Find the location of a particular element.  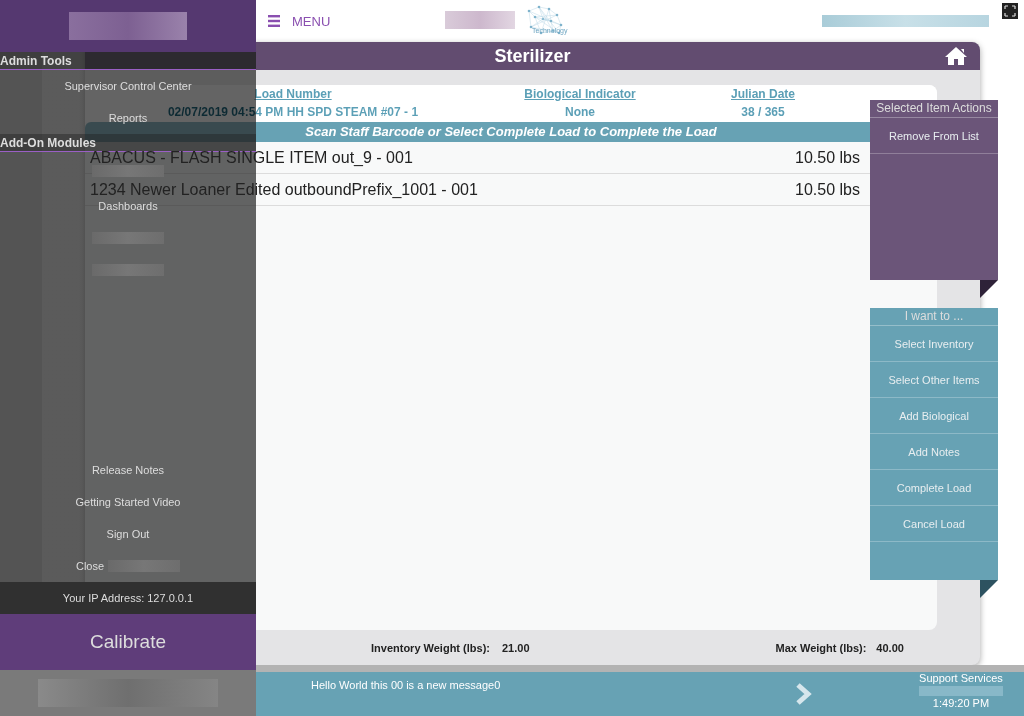

menu-item: Reports is located at coordinates (128, 118).